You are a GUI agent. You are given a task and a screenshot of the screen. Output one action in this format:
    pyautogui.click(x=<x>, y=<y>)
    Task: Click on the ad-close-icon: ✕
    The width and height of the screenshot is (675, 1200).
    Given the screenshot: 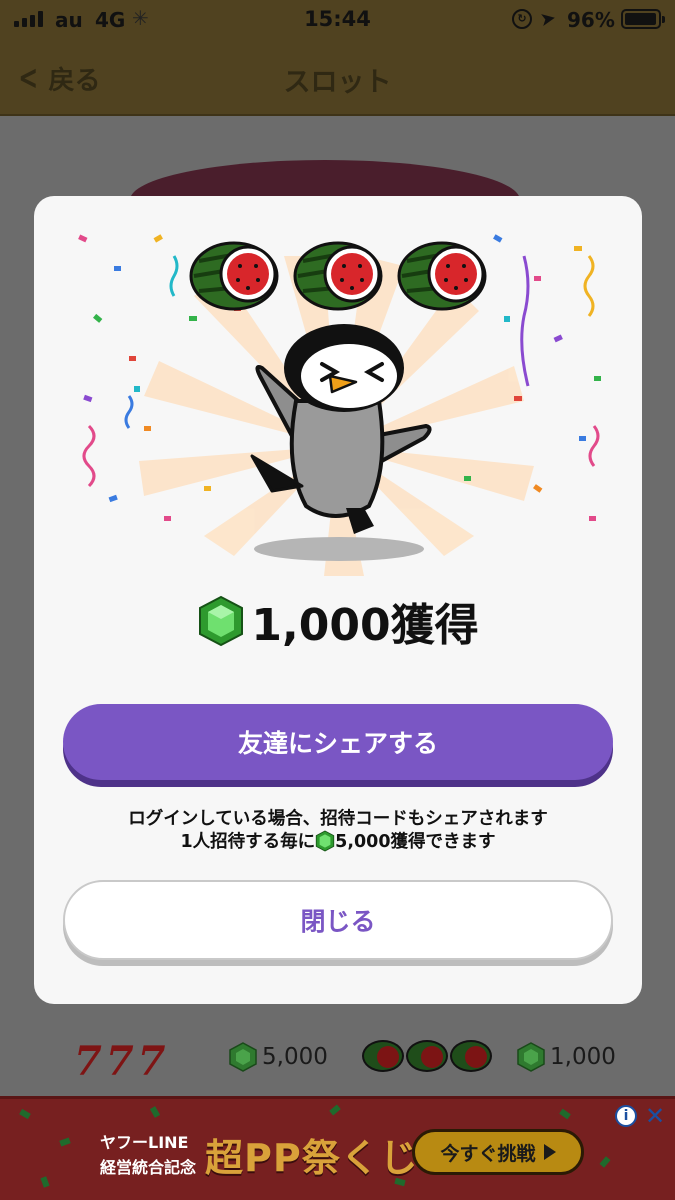 What is the action you would take?
    pyautogui.click(x=655, y=1116)
    